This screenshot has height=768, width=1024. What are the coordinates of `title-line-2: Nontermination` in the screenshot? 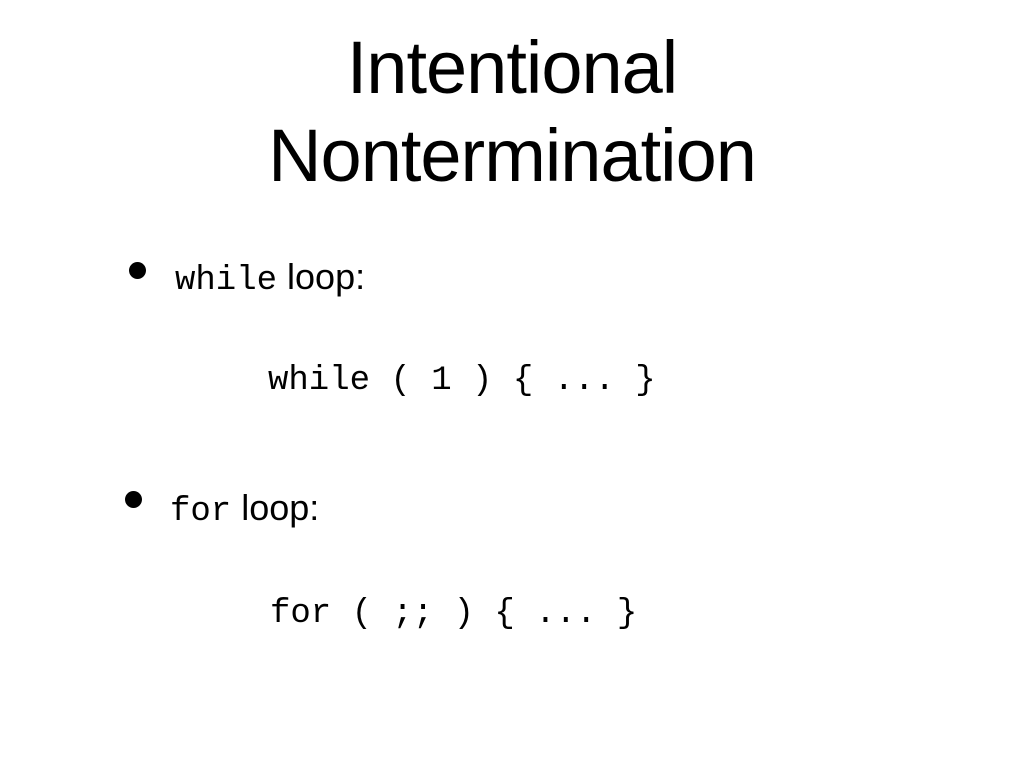 It's located at (512, 155).